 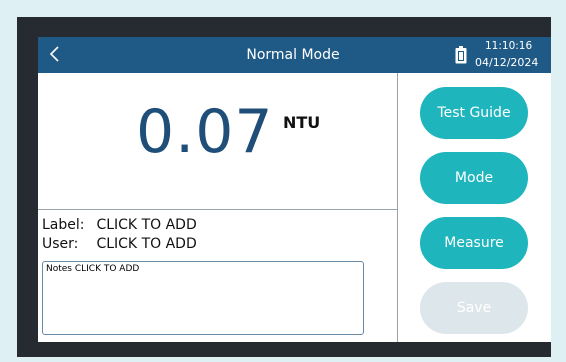 What do you see at coordinates (507, 62) in the screenshot?
I see `clock-date: 04/12/2024` at bounding box center [507, 62].